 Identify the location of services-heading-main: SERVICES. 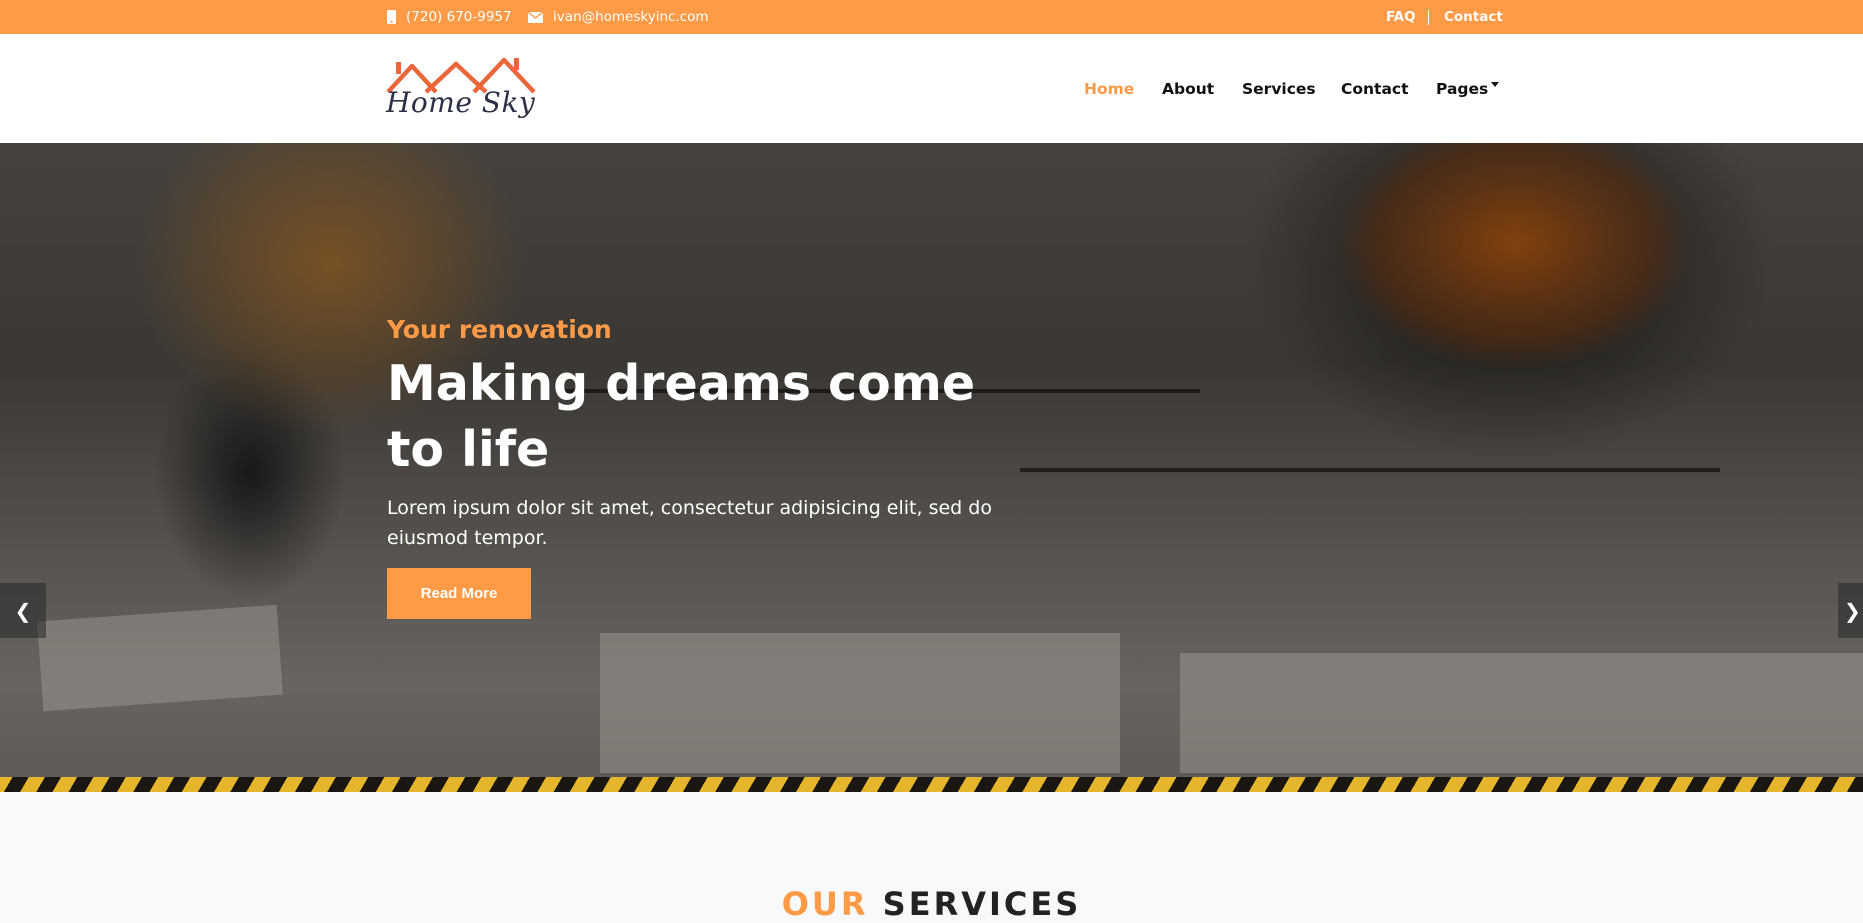
(982, 904).